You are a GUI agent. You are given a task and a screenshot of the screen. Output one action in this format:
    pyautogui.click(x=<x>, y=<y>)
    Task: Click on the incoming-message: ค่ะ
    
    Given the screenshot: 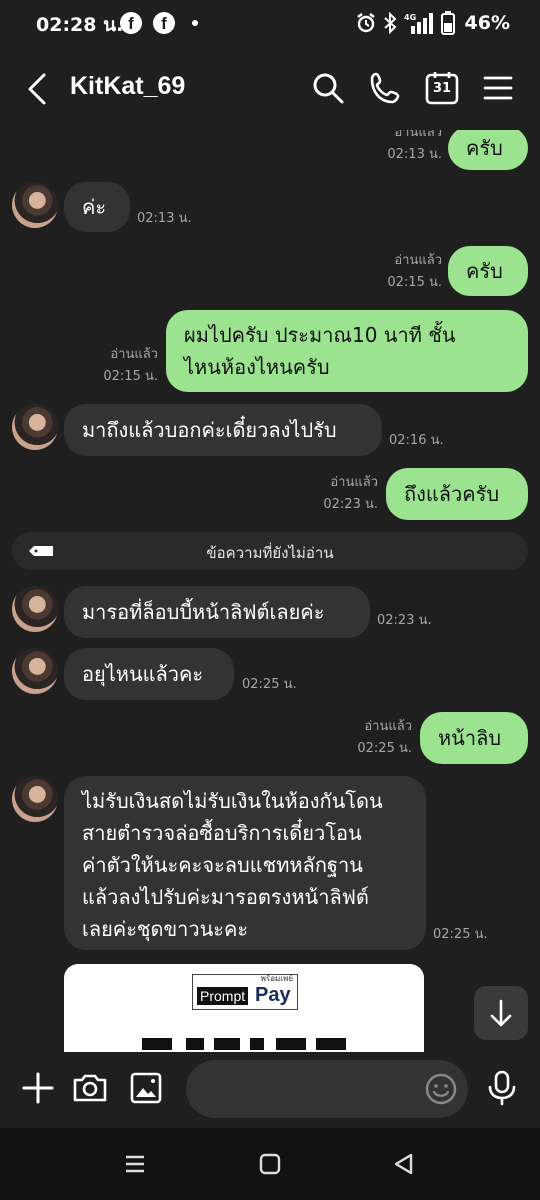 What is the action you would take?
    pyautogui.click(x=97, y=207)
    